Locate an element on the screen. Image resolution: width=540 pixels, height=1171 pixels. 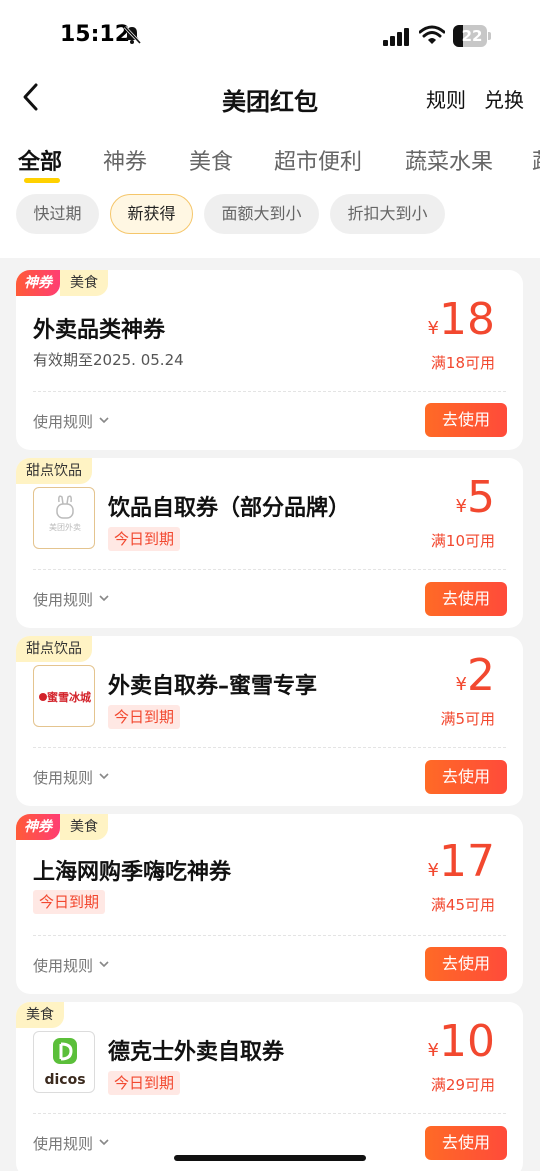
coupon-condition: 满45可用 is located at coordinates (462, 905).